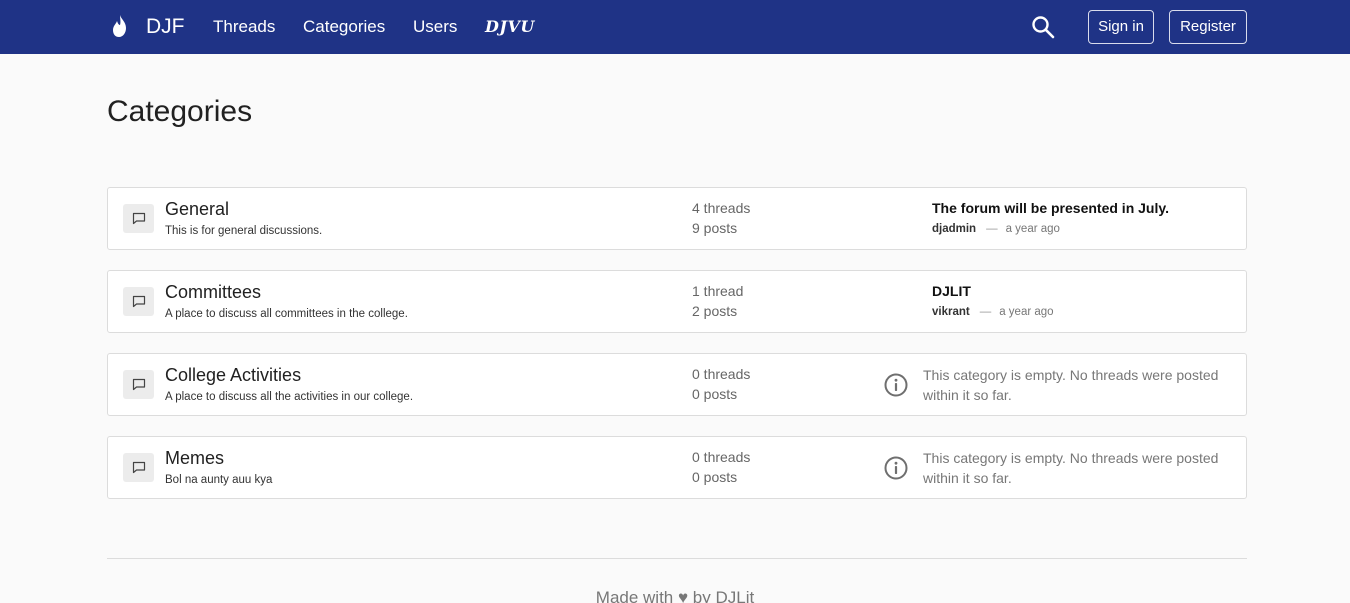 The image size is (1350, 603). Describe the element at coordinates (1043, 27) in the screenshot. I see `search-icon` at that location.